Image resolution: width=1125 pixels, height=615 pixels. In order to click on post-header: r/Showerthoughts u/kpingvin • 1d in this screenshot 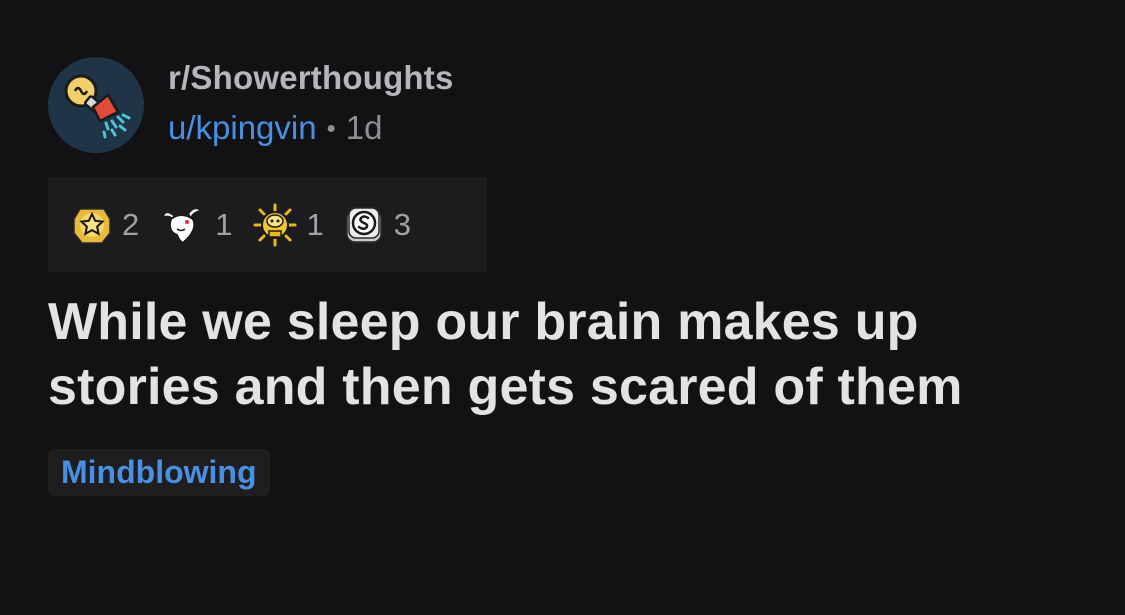, I will do `click(251, 105)`.